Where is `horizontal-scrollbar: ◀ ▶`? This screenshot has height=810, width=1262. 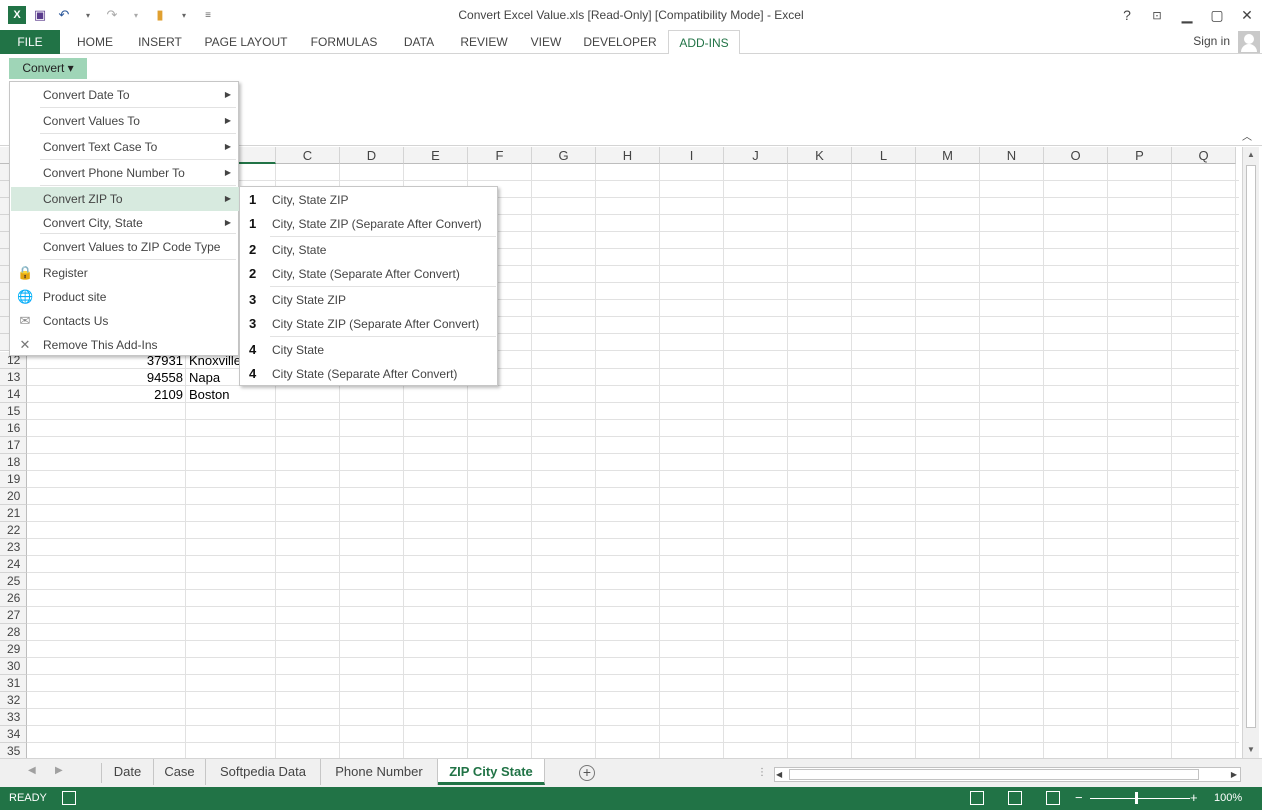 horizontal-scrollbar: ◀ ▶ is located at coordinates (1007, 774).